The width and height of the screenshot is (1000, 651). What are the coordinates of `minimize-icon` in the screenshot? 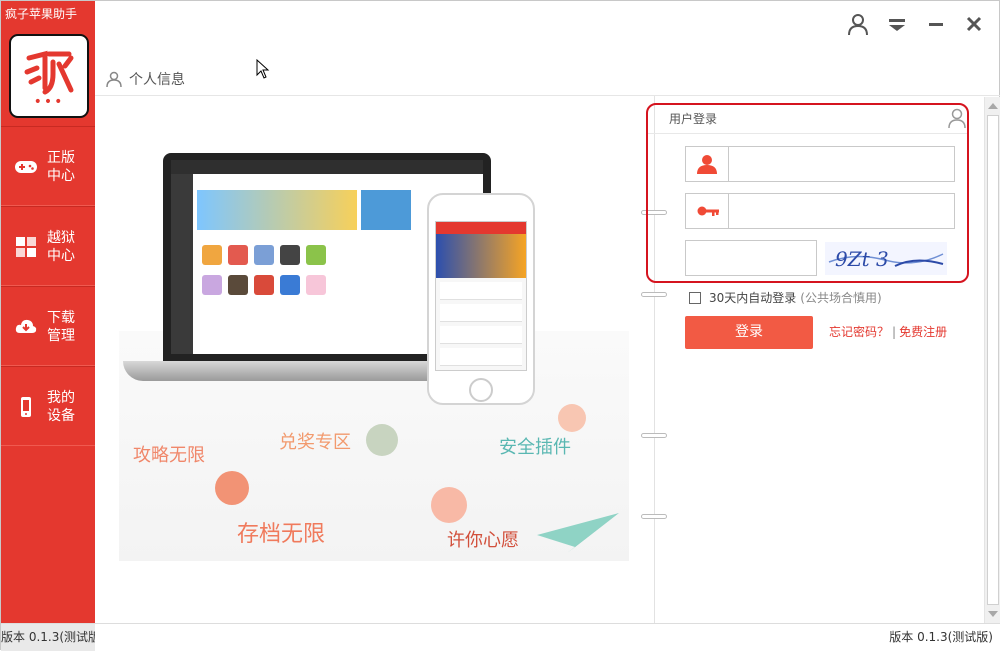 It's located at (936, 24).